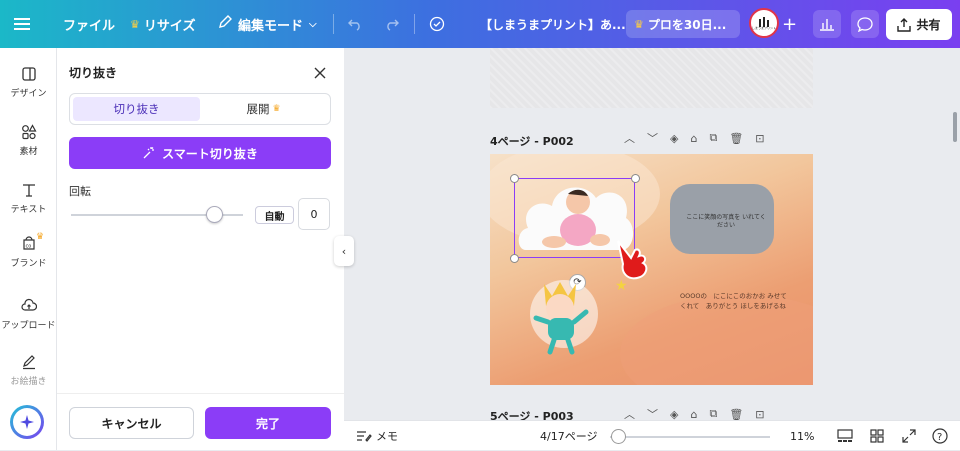 This screenshot has width=960, height=451. I want to click on magic-assistant-button, so click(27, 422).